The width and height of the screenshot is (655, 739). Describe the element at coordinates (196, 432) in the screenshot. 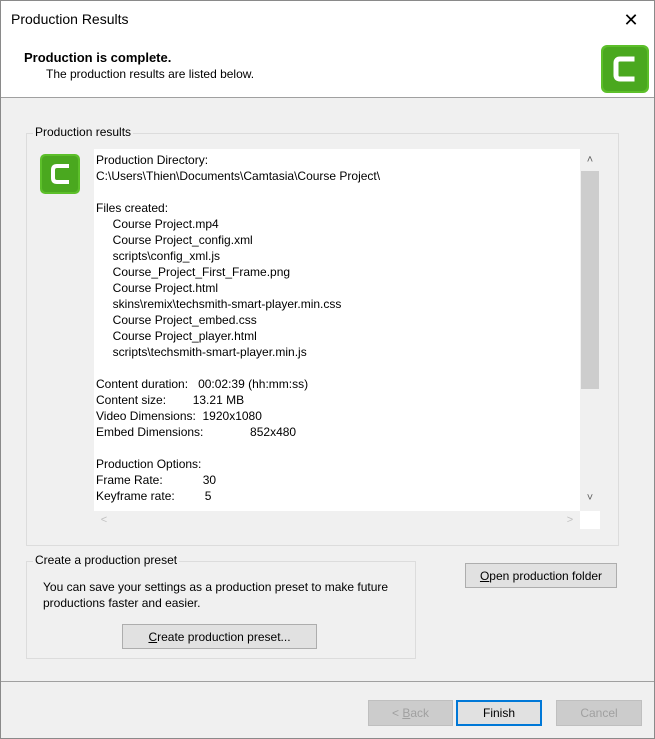

I see `results-line: Embed Dimensions: 852x480` at that location.